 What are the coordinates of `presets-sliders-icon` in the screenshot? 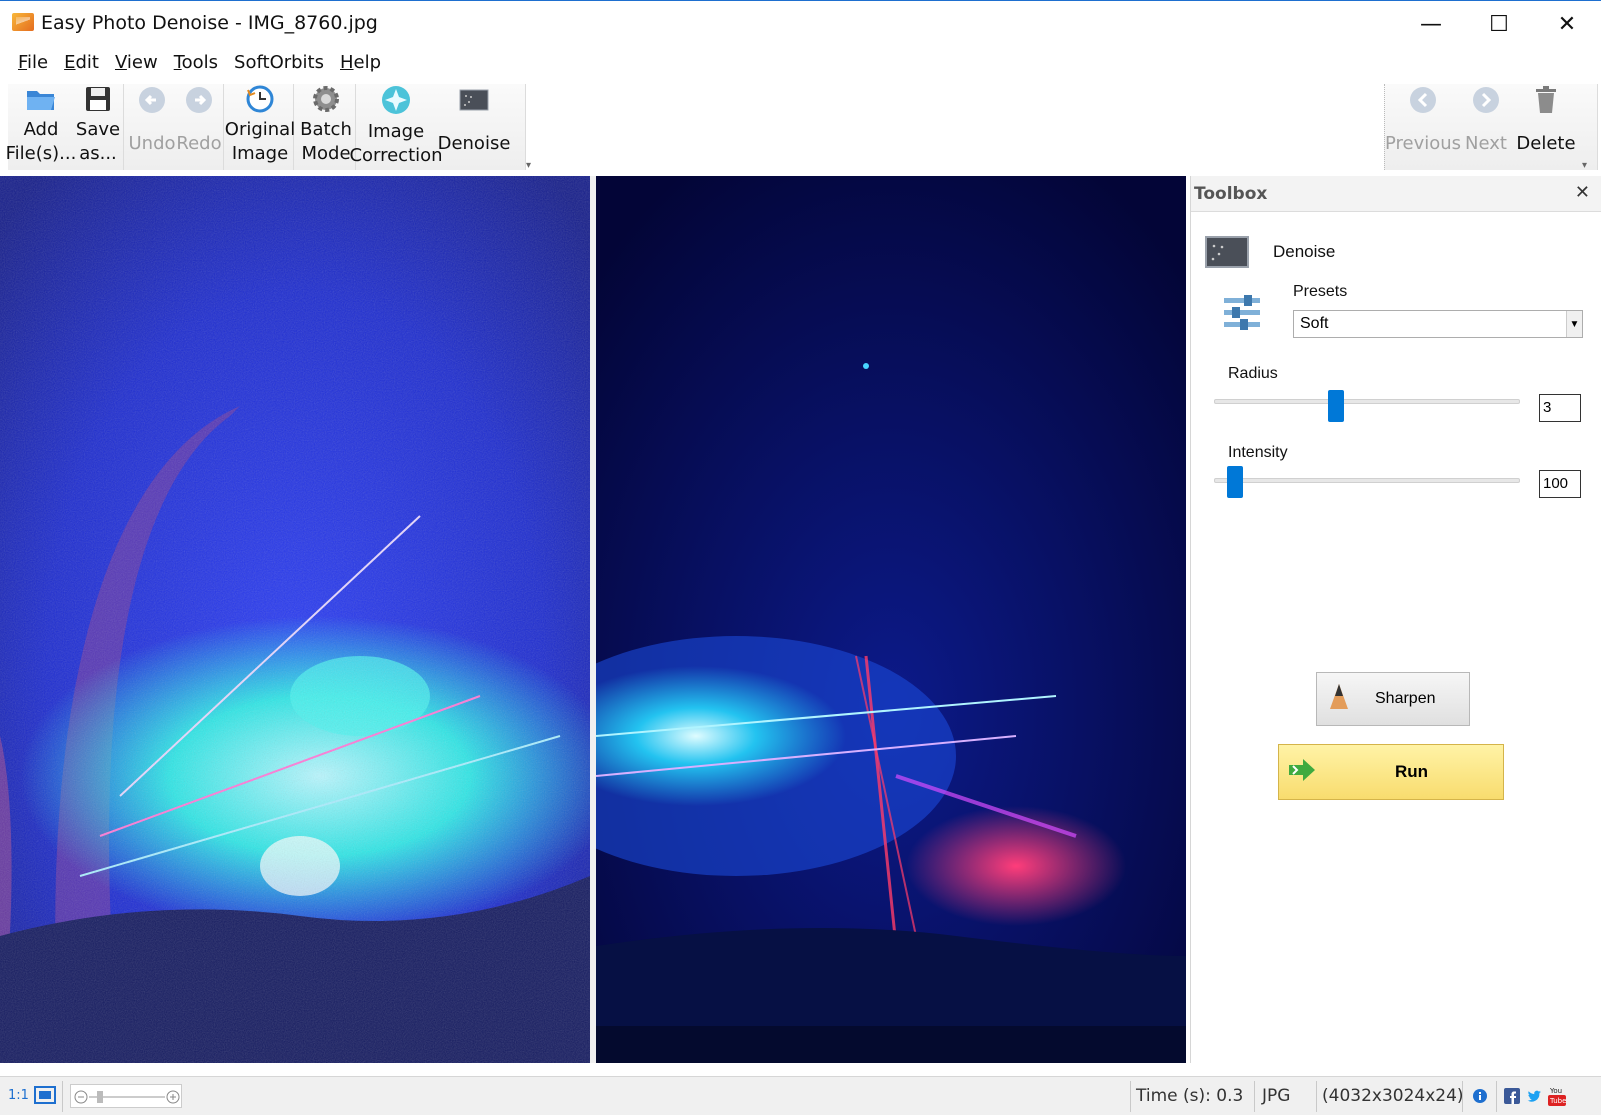 It's located at (1242, 315).